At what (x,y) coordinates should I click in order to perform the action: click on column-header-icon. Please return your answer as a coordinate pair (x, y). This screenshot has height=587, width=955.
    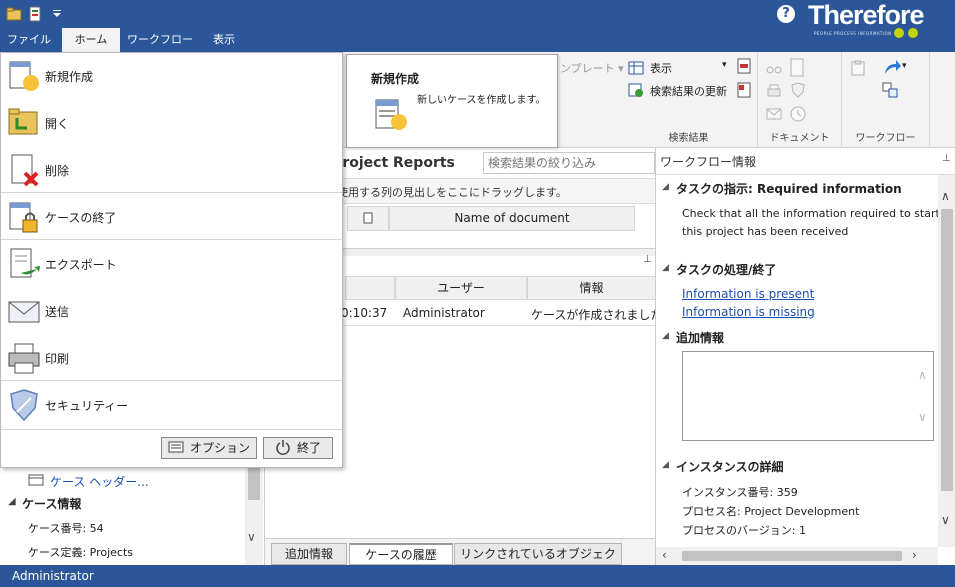
    Looking at the image, I should click on (368, 218).